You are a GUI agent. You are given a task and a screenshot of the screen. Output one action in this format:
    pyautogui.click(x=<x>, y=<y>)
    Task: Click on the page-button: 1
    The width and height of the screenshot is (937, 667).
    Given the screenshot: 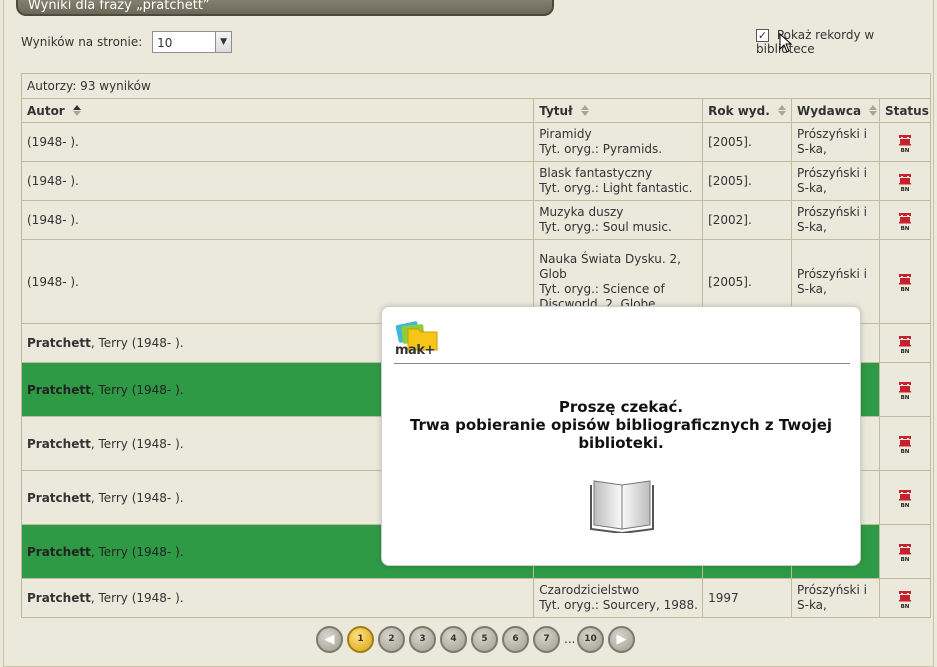 What is the action you would take?
    pyautogui.click(x=360, y=639)
    